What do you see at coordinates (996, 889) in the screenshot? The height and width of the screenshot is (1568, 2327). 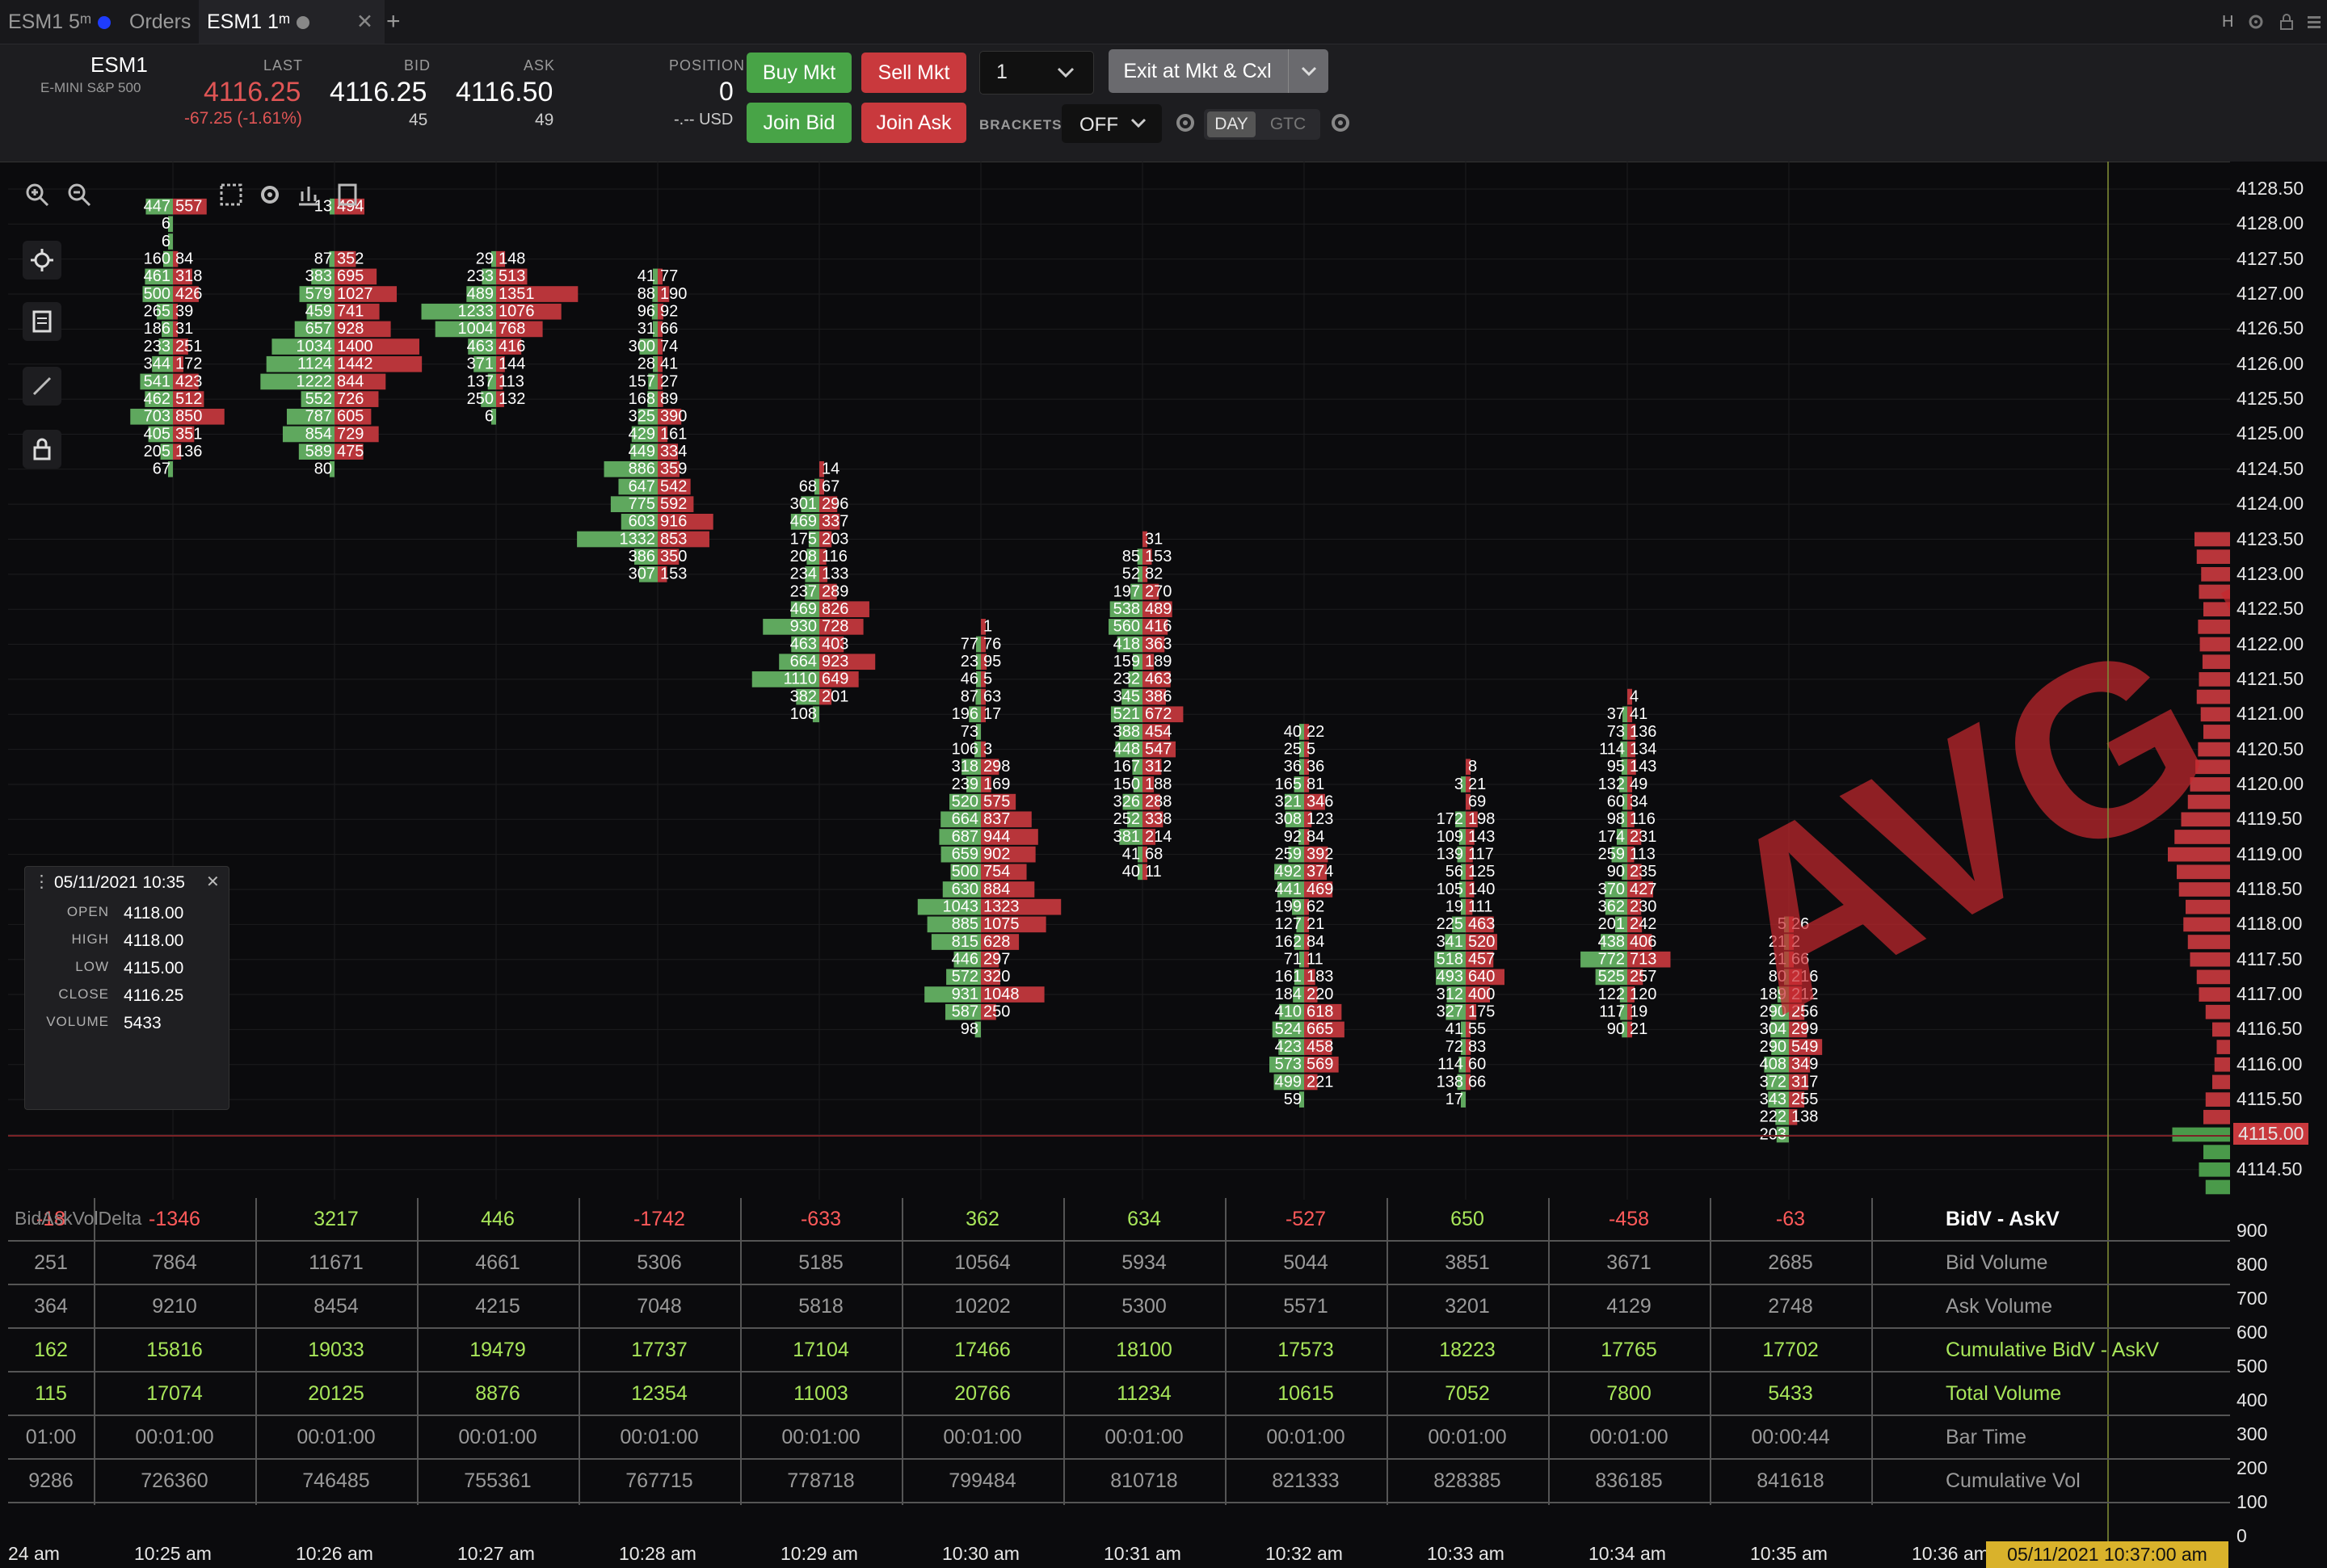 I see `ask-volume-label: 884` at bounding box center [996, 889].